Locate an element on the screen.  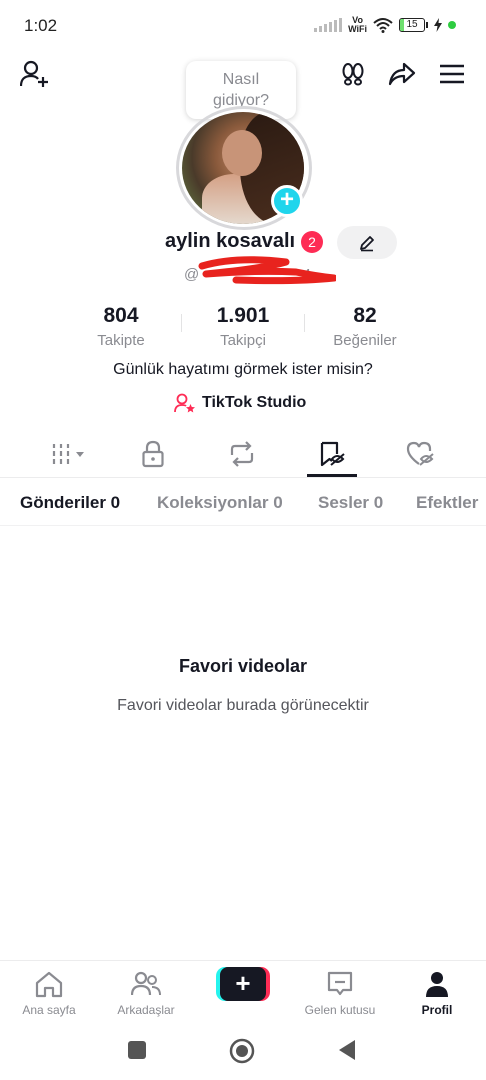
share-icon is located at coordinates (402, 74).